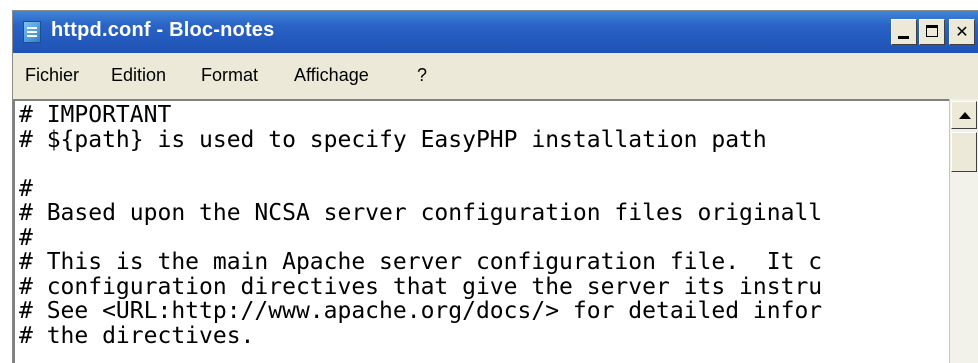 The width and height of the screenshot is (978, 363). I want to click on title-bar: httpd.conf - Bloc-notes ✕, so click(495, 32).